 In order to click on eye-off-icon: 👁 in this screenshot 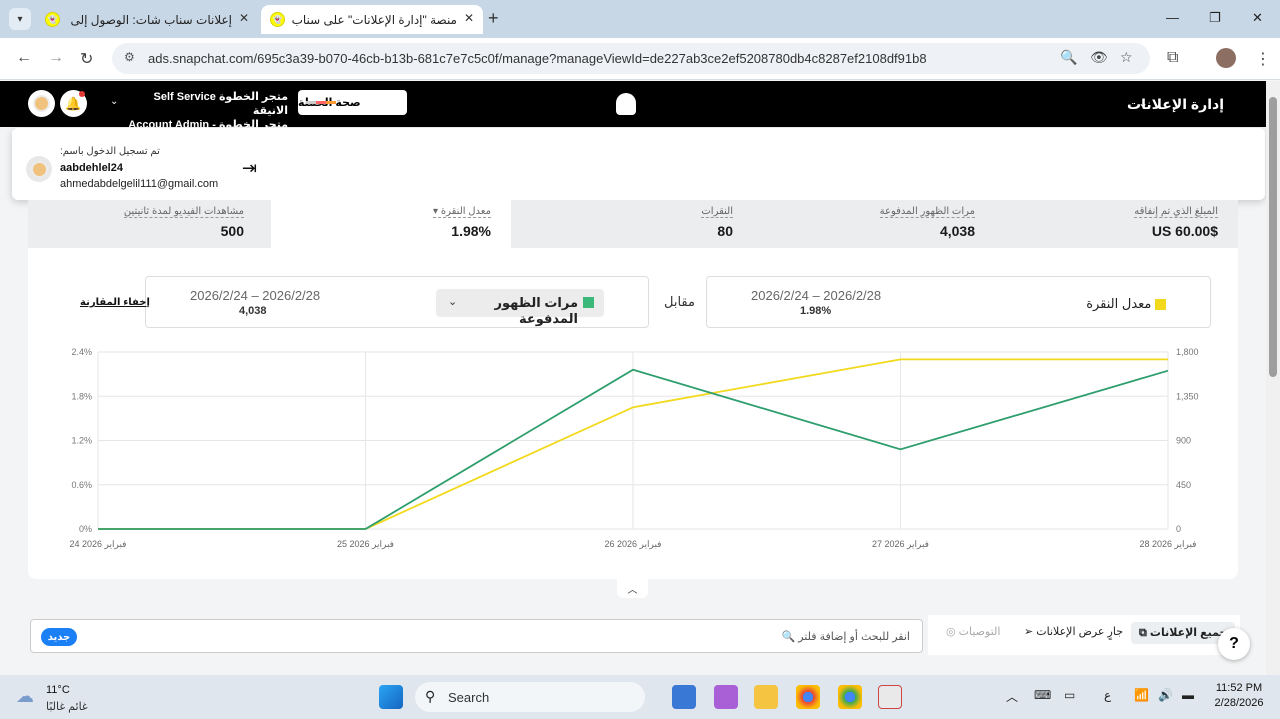, I will do `click(1099, 57)`.